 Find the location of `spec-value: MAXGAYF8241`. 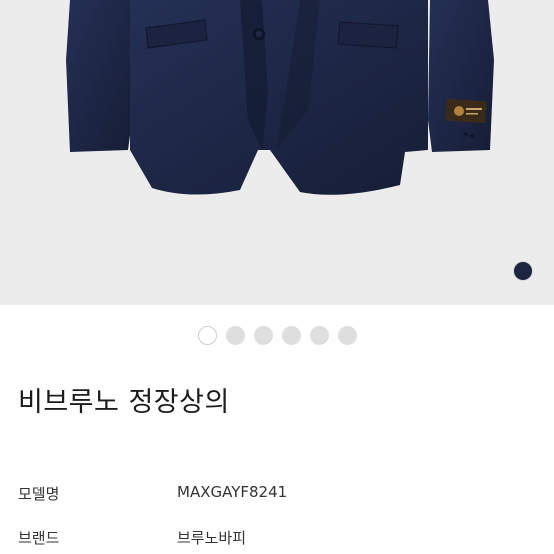

spec-value: MAXGAYF8241 is located at coordinates (232, 492).